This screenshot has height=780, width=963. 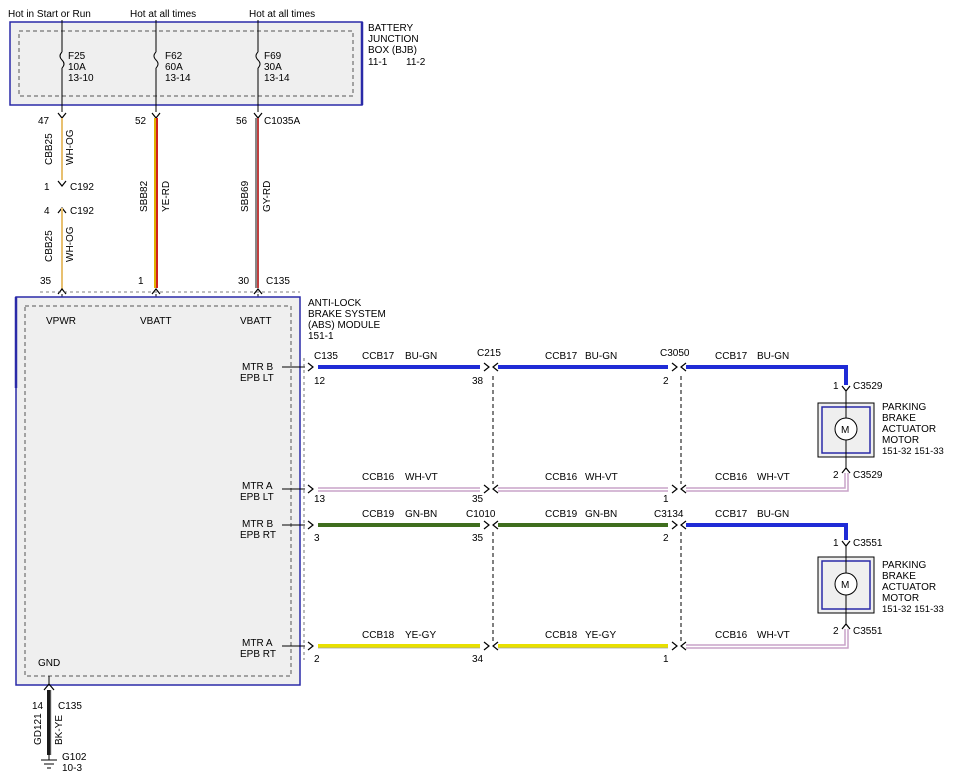 What do you see at coordinates (44, 121) in the screenshot?
I see `pin-47: 47` at bounding box center [44, 121].